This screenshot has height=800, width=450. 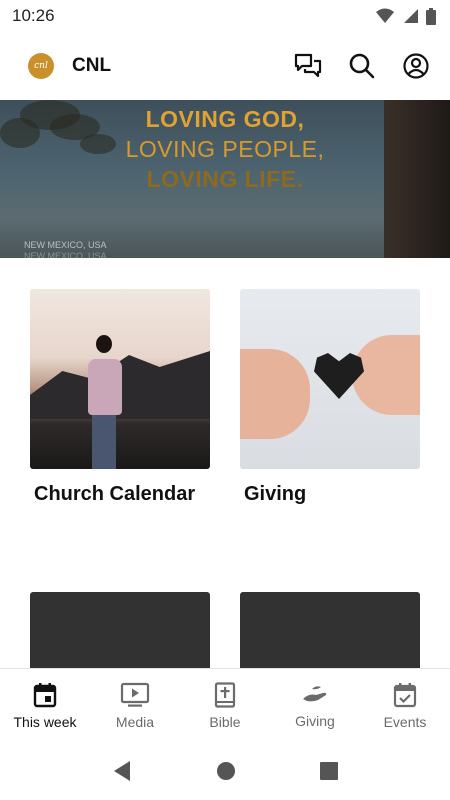 I want to click on nav-this-week: This week, so click(x=45, y=705).